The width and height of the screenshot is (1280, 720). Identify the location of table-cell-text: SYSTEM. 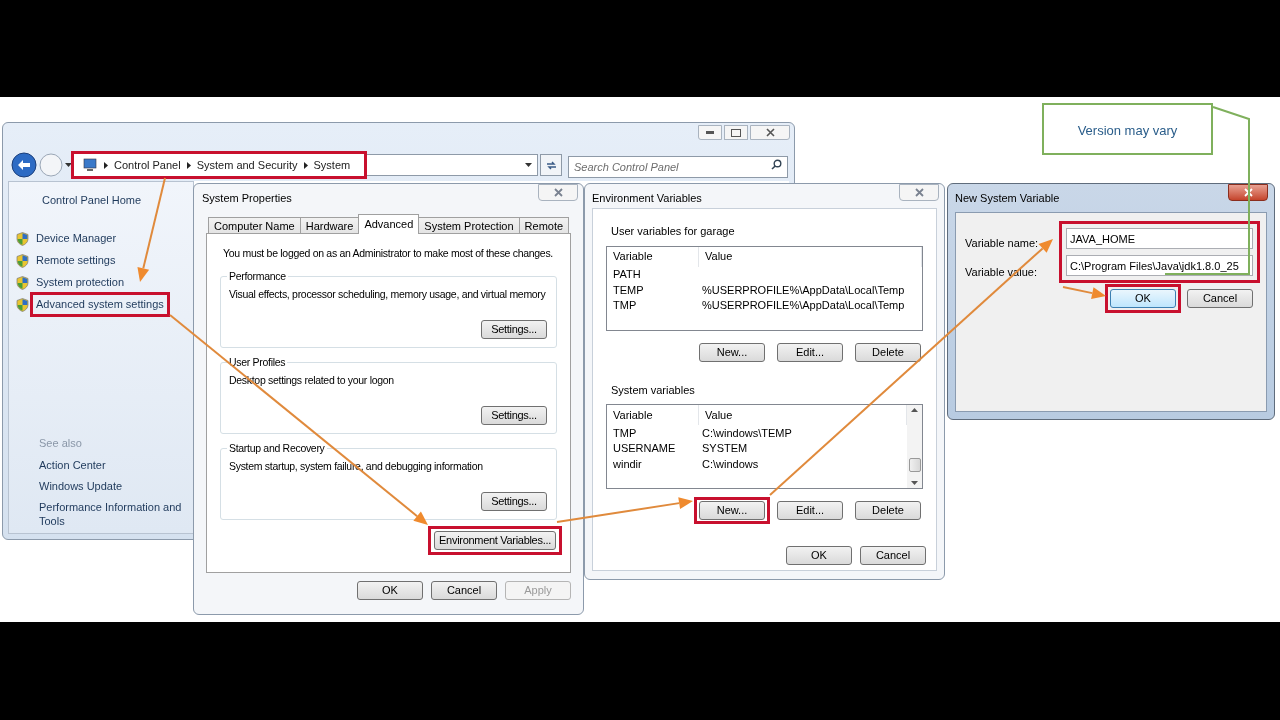
(724, 448).